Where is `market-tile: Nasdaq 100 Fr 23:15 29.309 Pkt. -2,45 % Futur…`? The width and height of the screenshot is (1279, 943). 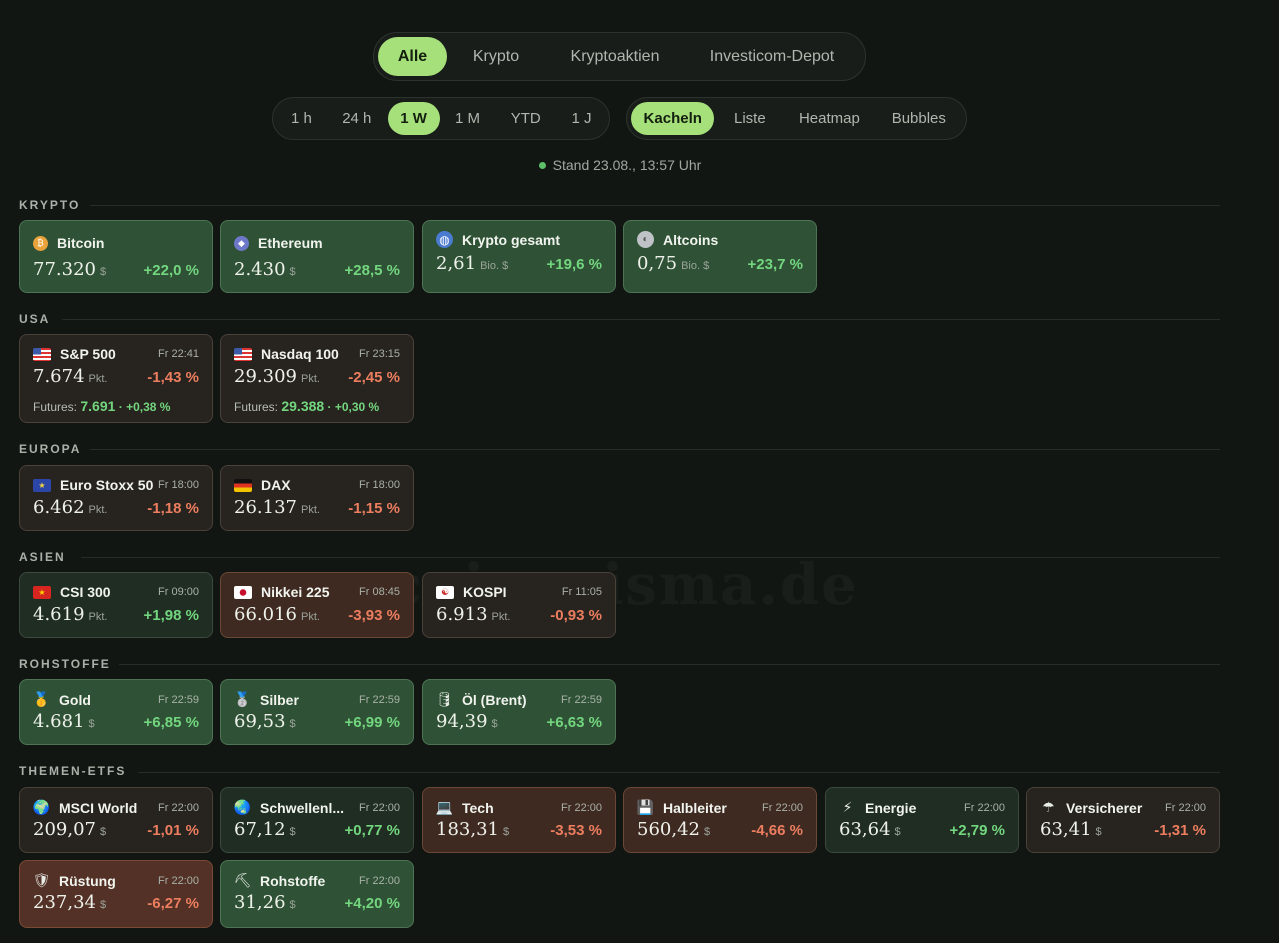
market-tile: Nasdaq 100 Fr 23:15 29.309 Pkt. -2,45 % Futur… is located at coordinates (317, 378).